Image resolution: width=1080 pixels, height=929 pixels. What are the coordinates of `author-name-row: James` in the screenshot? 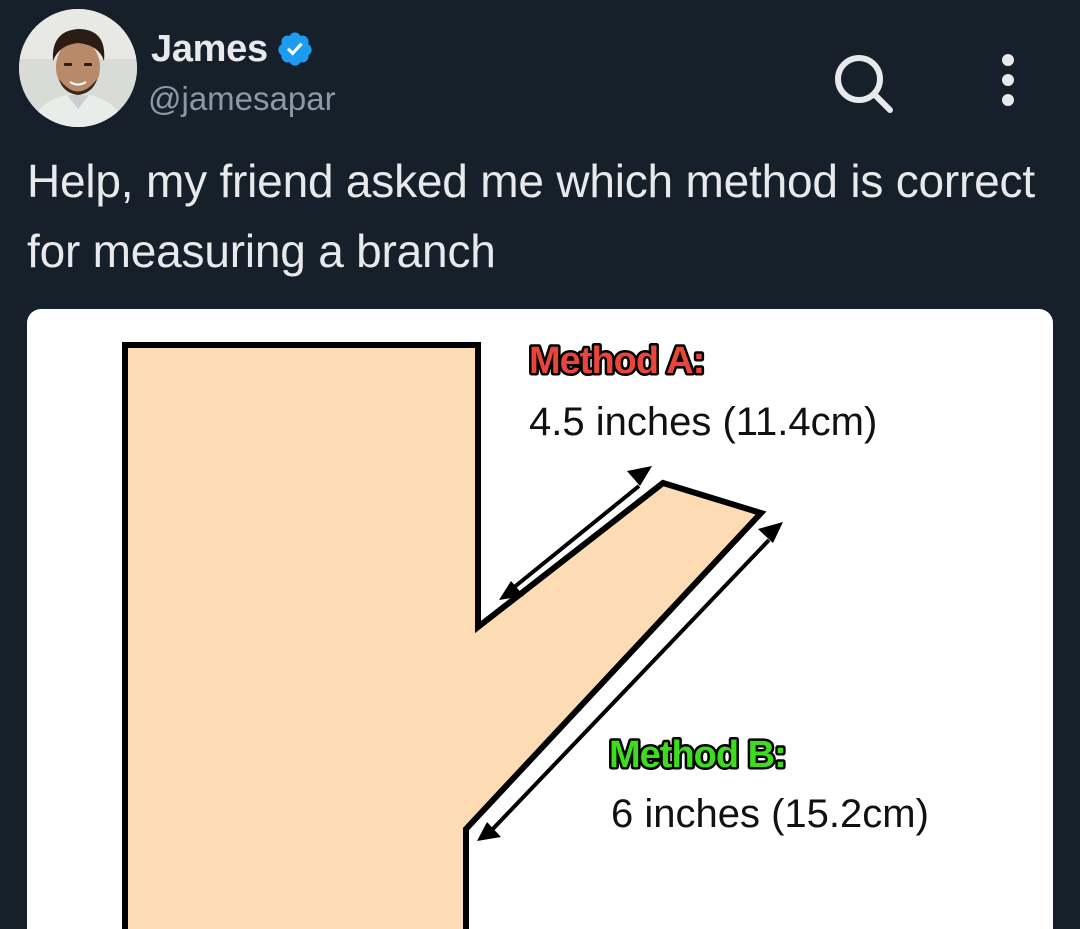 It's located at (232, 49).